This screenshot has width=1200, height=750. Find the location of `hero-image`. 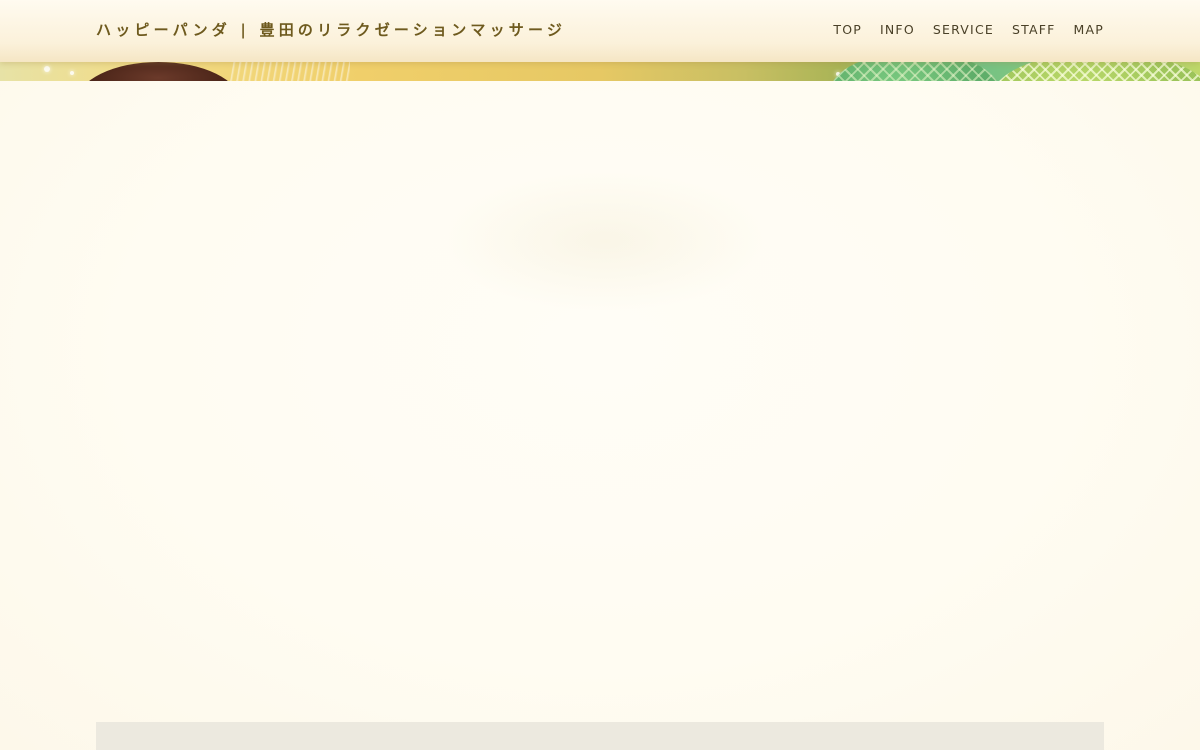

hero-image is located at coordinates (600, 71).